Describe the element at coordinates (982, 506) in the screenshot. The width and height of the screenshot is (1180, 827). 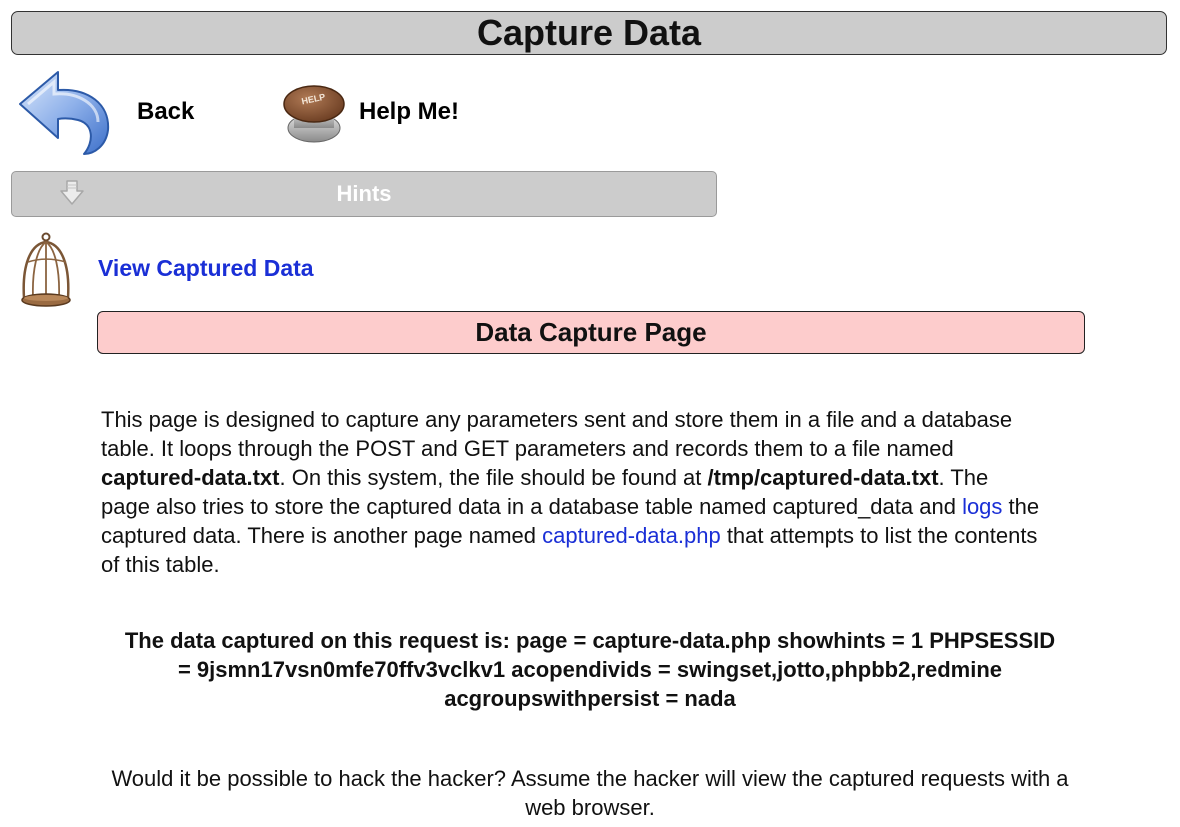
I see `logs-link: logs` at that location.